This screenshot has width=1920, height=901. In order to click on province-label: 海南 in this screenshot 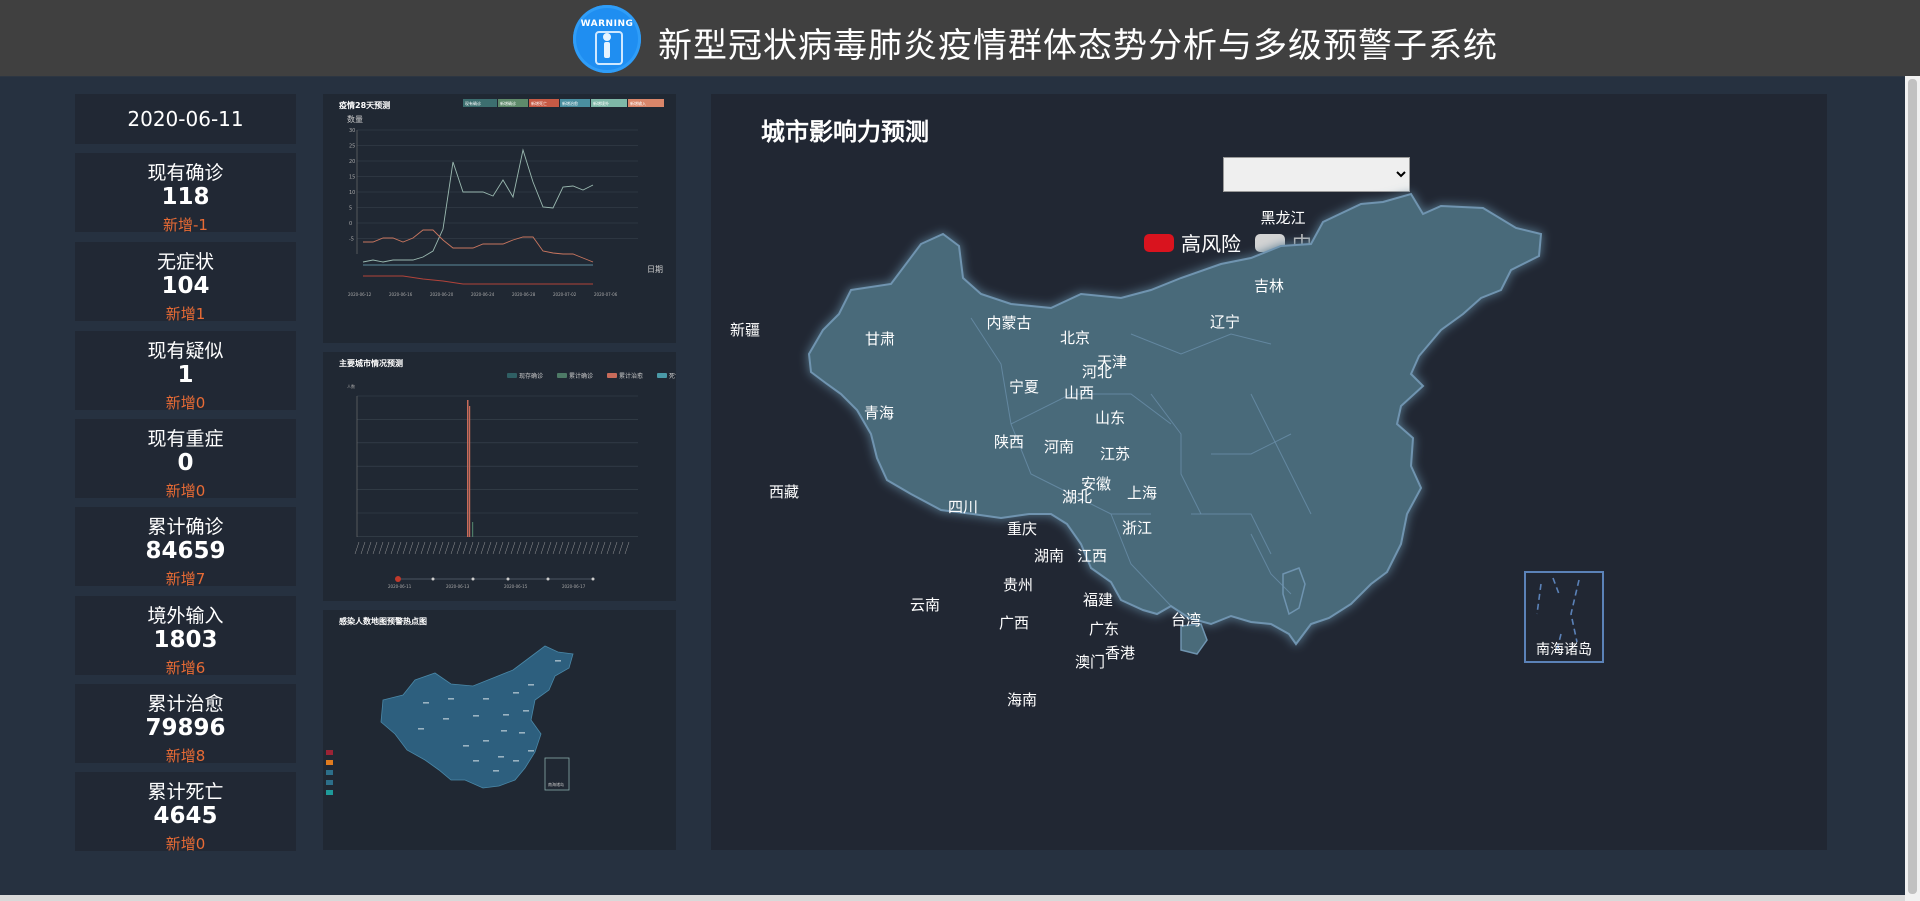, I will do `click(1022, 700)`.